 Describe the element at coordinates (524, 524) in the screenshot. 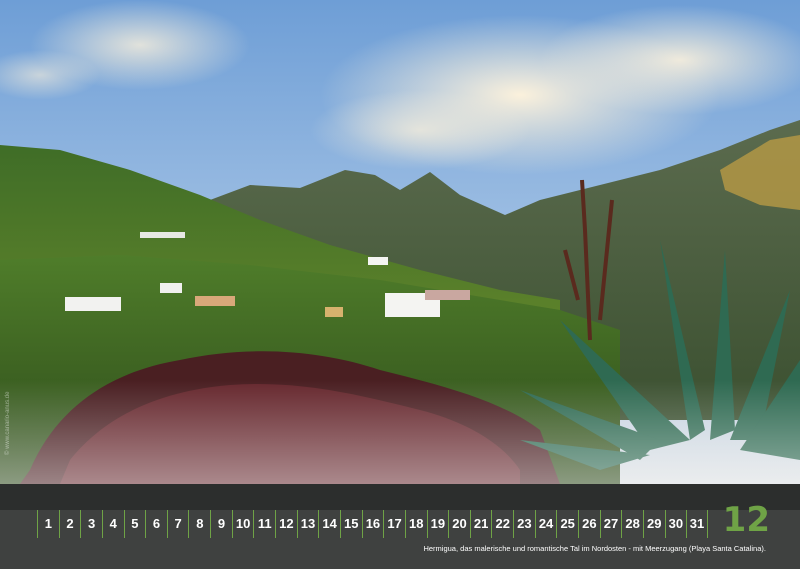

I see `day-cell: 23` at that location.